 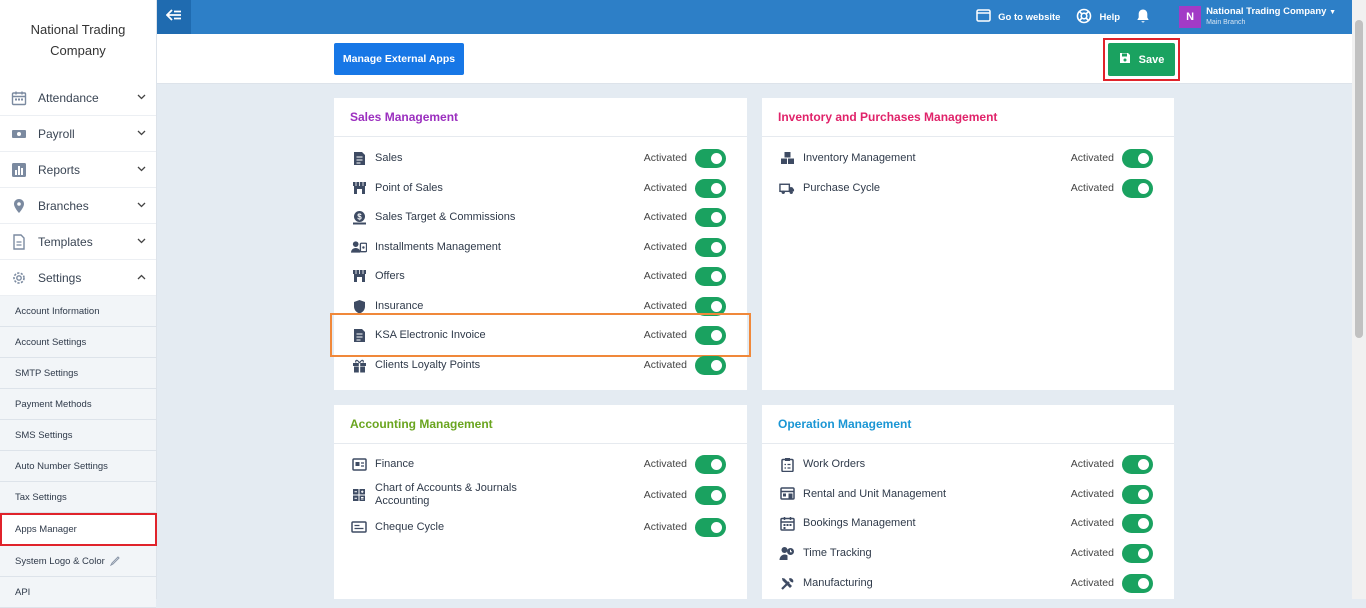 What do you see at coordinates (1332, 12) in the screenshot?
I see `caret-down-icon: ▼` at bounding box center [1332, 12].